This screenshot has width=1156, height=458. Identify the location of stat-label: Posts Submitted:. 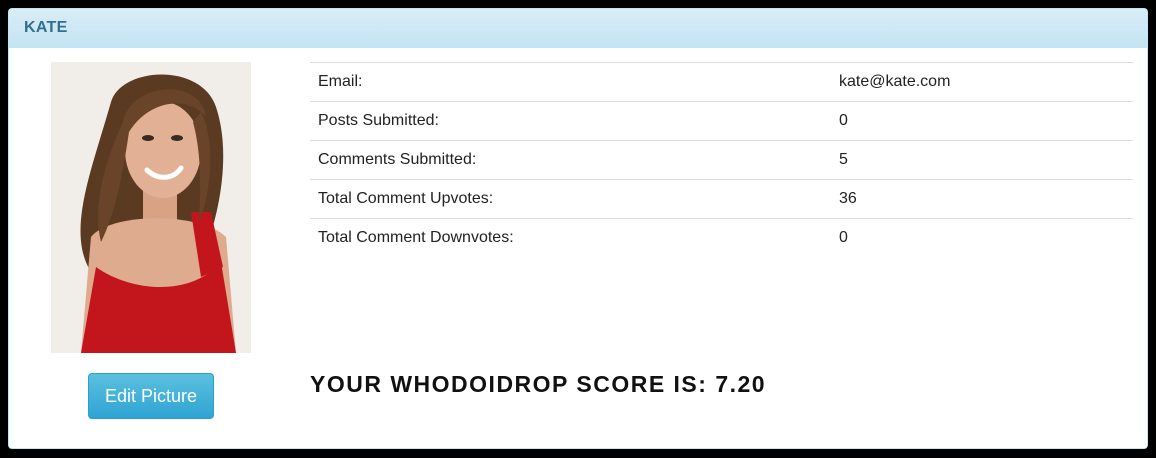
(568, 121).